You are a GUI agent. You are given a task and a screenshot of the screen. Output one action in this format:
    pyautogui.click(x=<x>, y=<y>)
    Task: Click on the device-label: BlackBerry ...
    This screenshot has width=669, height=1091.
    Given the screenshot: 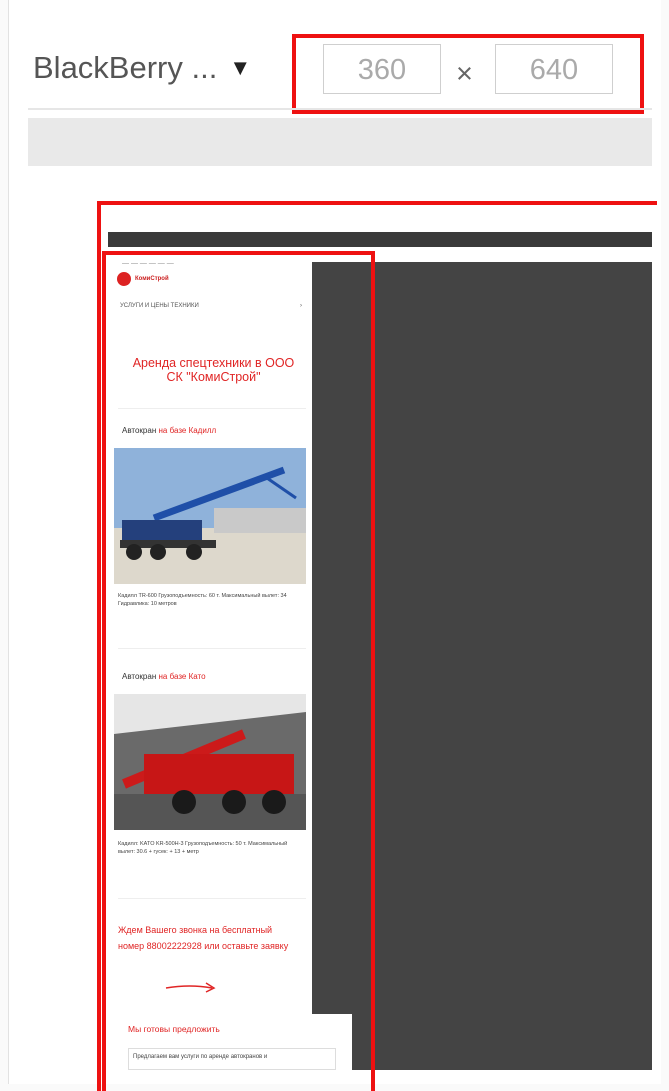 What is the action you would take?
    pyautogui.click(x=125, y=67)
    